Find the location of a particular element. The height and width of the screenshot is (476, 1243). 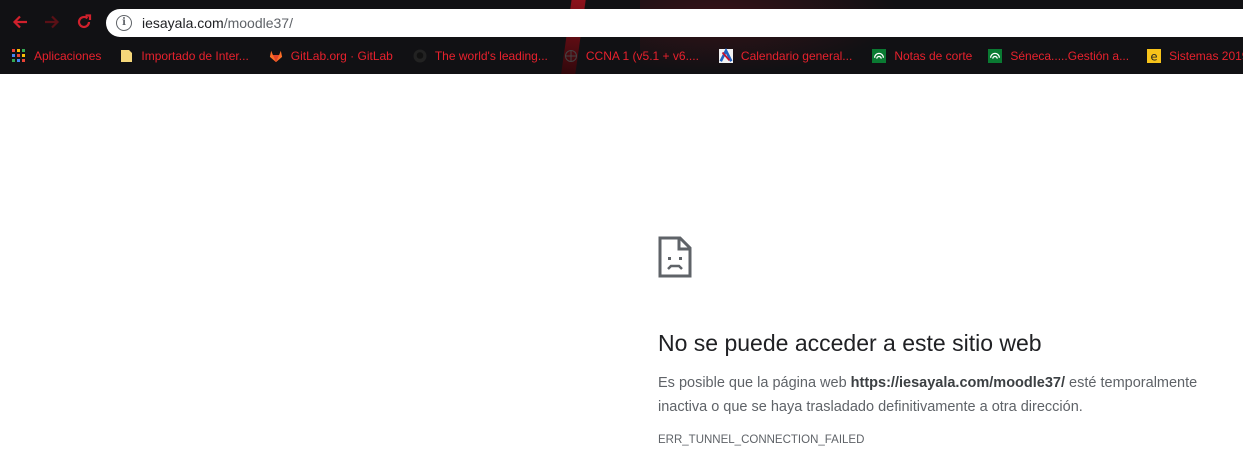

error-code: ERR_TUNNEL_CONNECTION_FAILED is located at coordinates (938, 440).